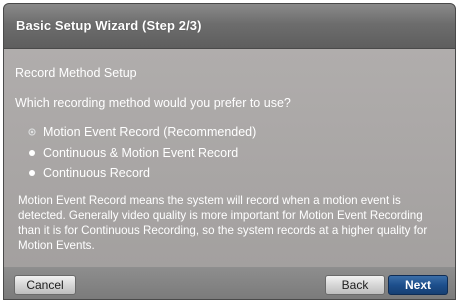 The image size is (466, 303). What do you see at coordinates (150, 132) in the screenshot?
I see `radio-label: Motion Event Record (Recommended)` at bounding box center [150, 132].